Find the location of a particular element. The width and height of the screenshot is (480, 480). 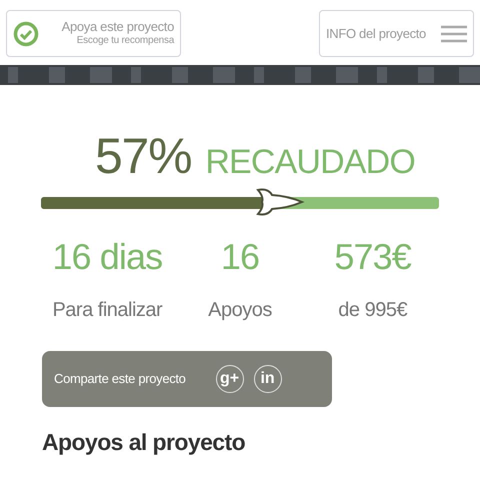

support-subtitle: Escoge tu recompensa is located at coordinates (125, 41).